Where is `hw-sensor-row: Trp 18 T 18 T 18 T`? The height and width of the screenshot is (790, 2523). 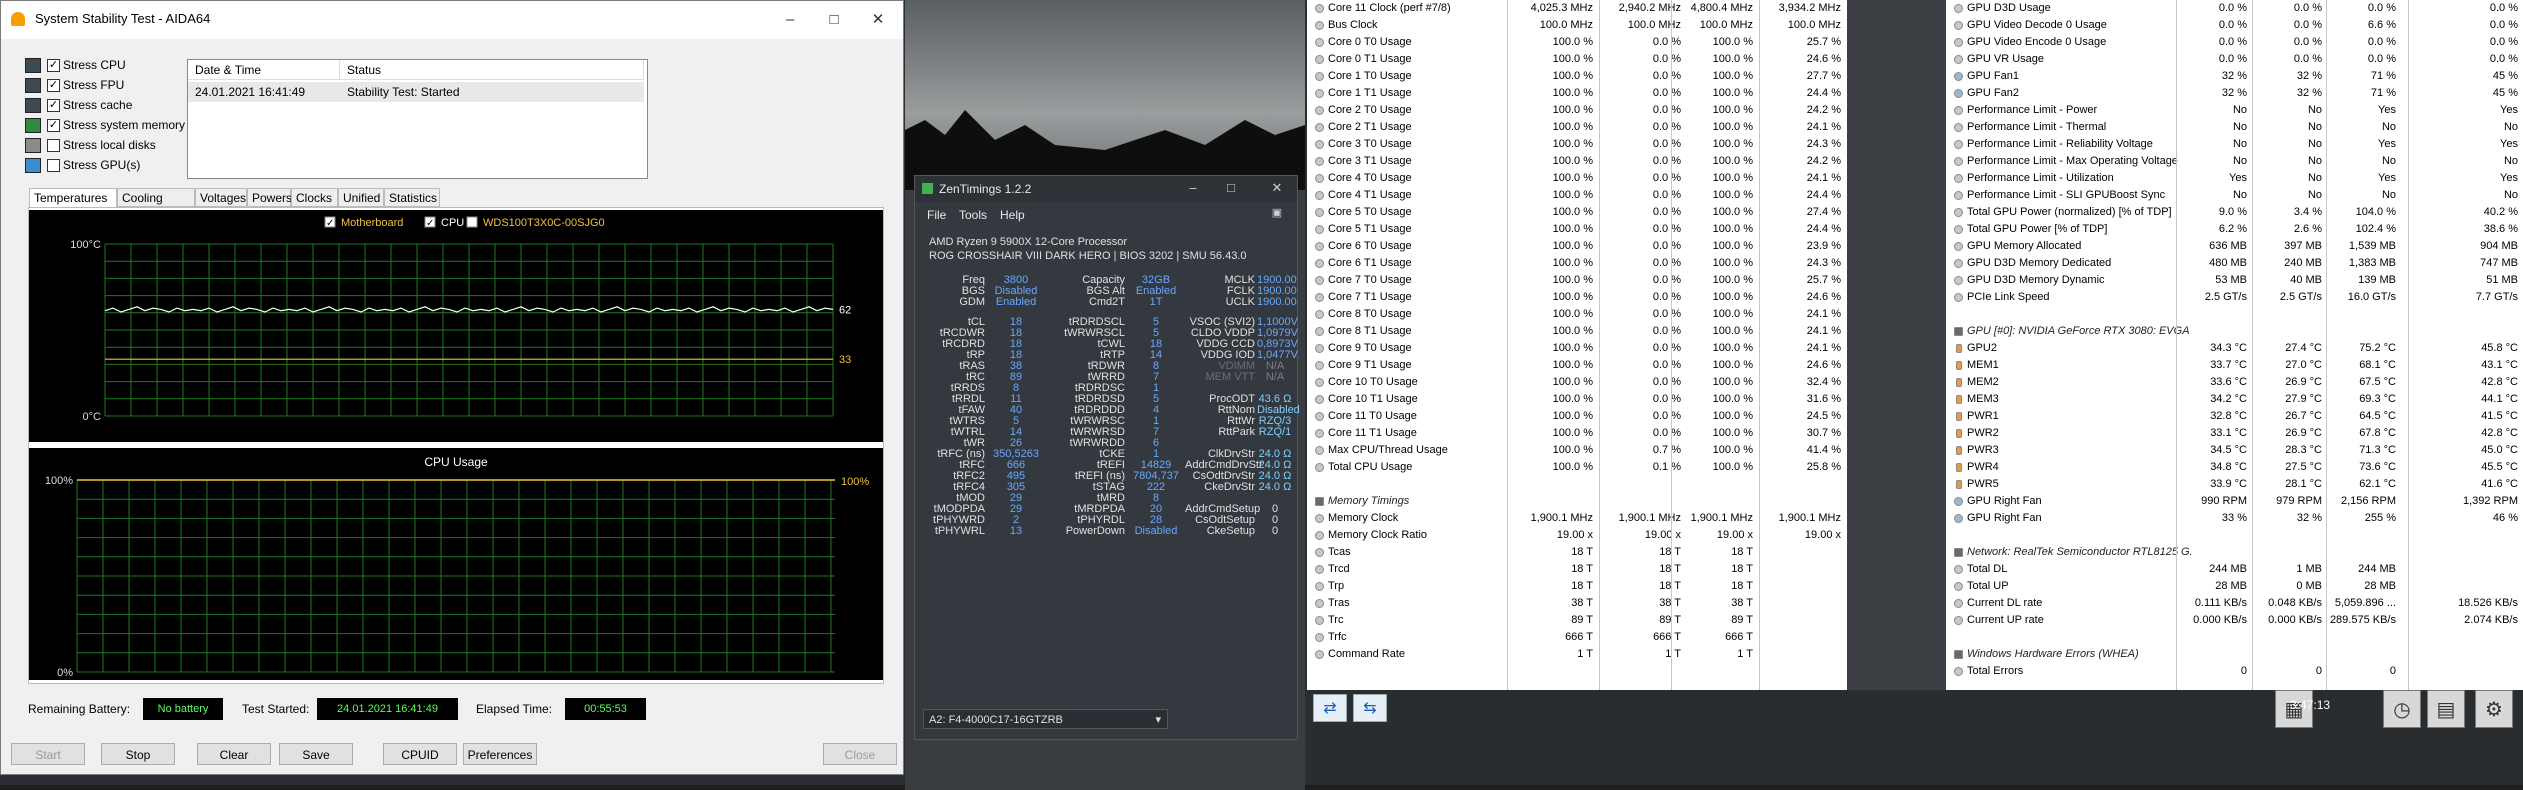 hw-sensor-row: Trp 18 T 18 T 18 T is located at coordinates (1577, 586).